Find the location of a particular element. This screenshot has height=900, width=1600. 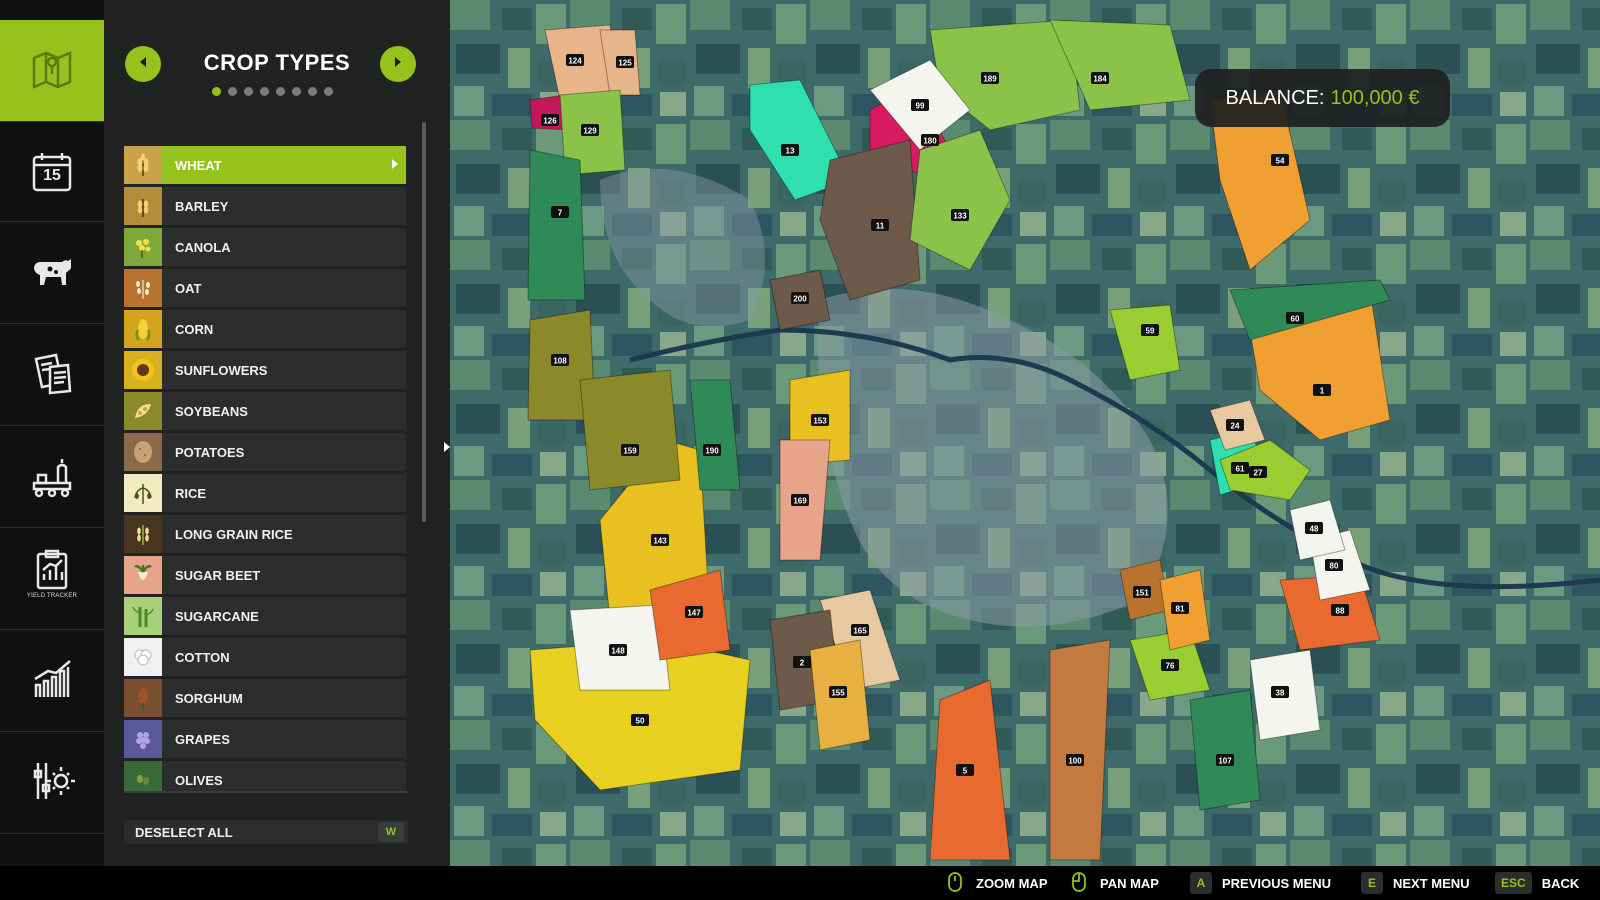

next-page-button is located at coordinates (398, 64).